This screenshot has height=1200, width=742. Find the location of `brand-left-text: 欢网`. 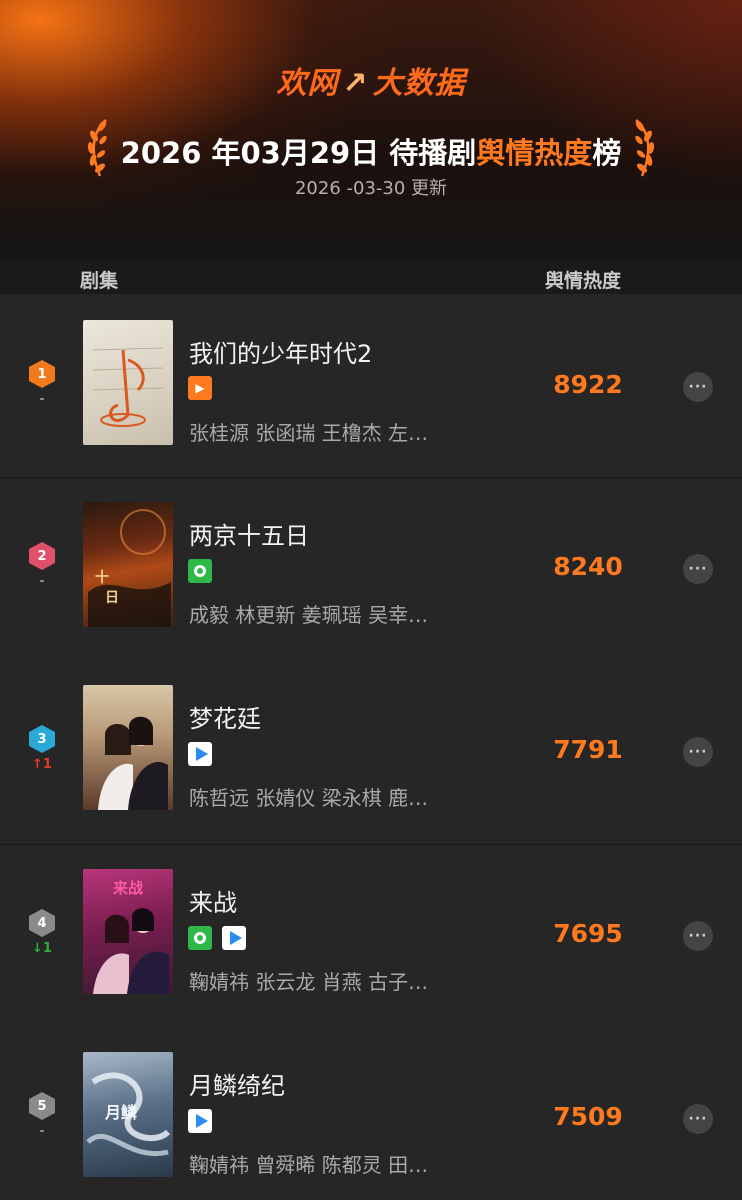

brand-left-text: 欢网 is located at coordinates (307, 83).